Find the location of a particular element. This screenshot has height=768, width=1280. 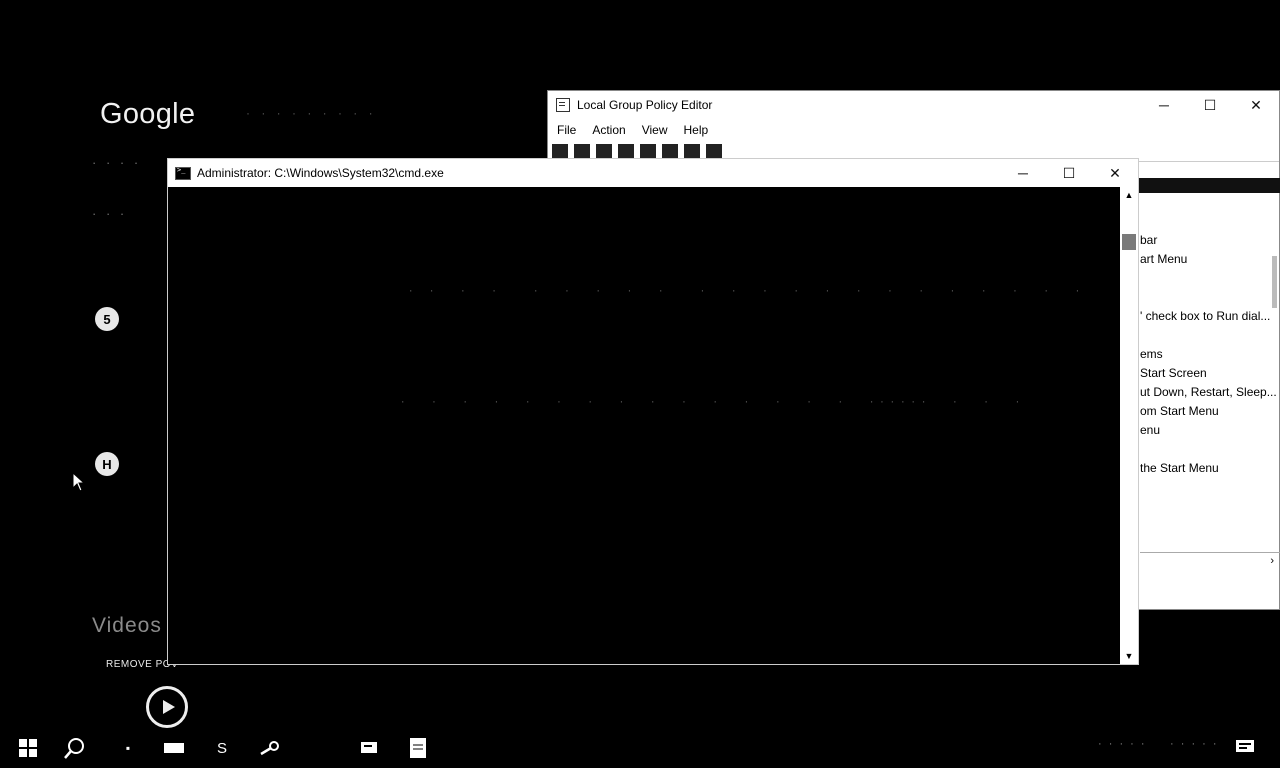

google-logo: Google is located at coordinates (147, 114).